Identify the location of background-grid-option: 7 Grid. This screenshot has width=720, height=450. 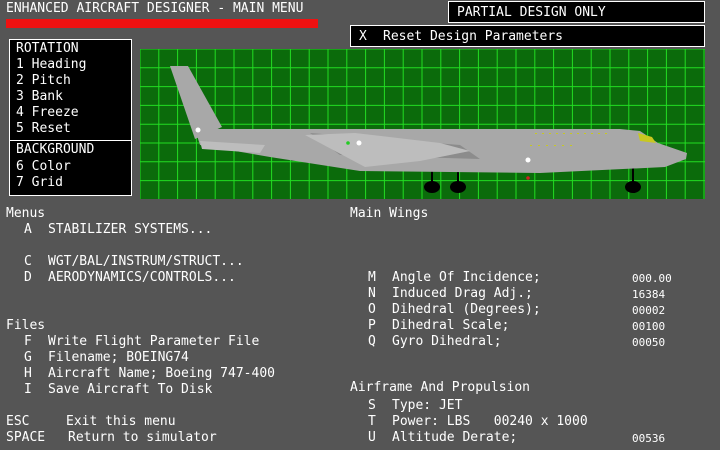
(39, 183).